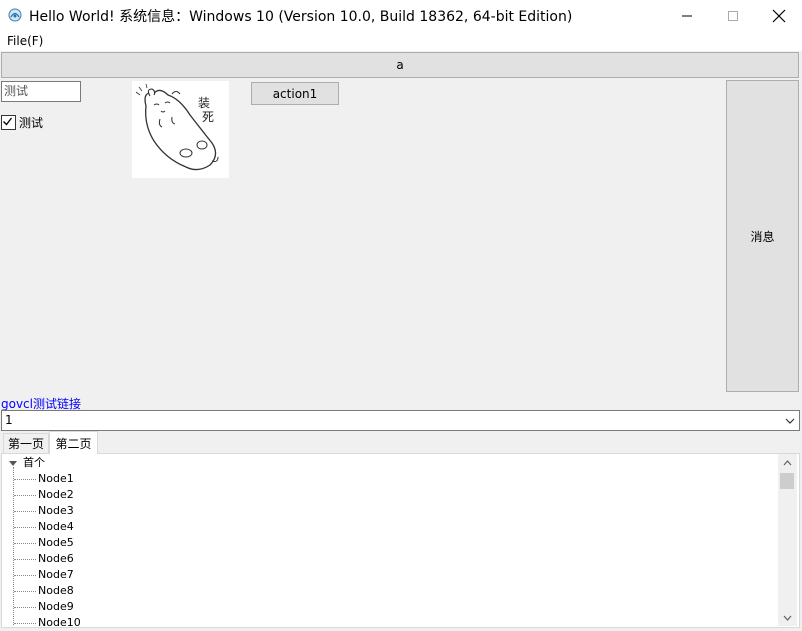 The width and height of the screenshot is (802, 631). Describe the element at coordinates (401, 41) in the screenshot. I see `menu-bar: File(F)` at that location.